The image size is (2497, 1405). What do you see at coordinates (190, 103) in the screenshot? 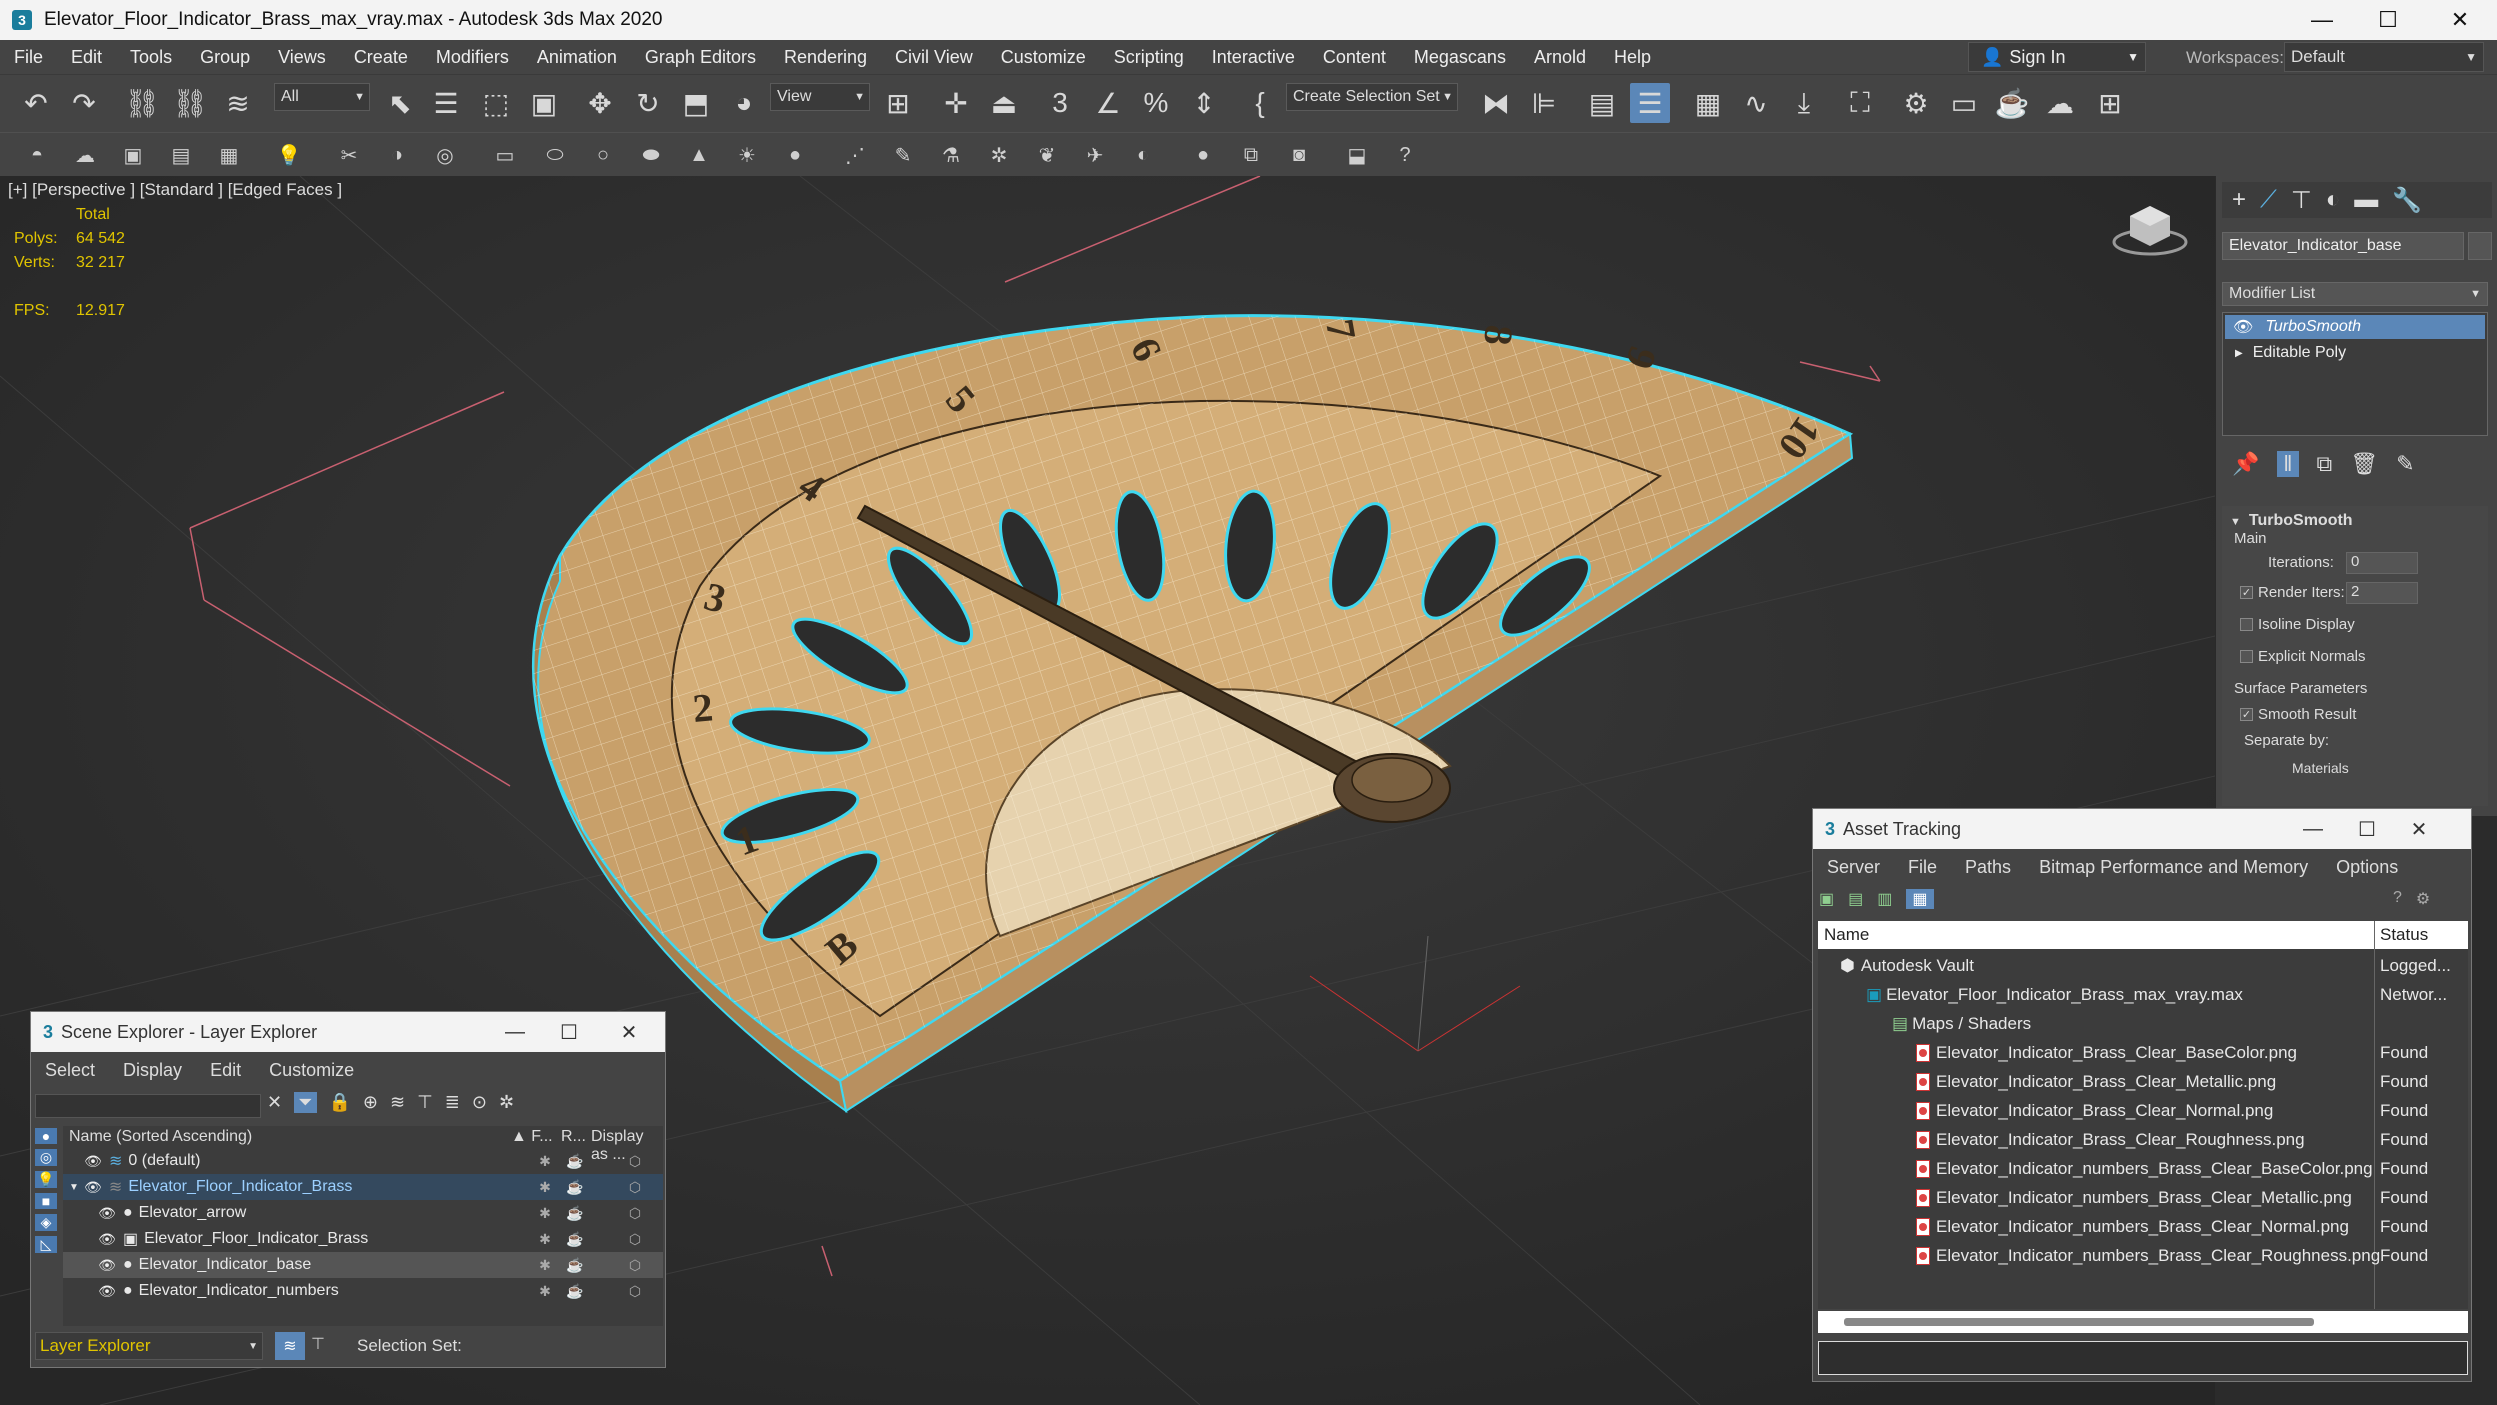
I see `unlink-icon: ⛓` at bounding box center [190, 103].